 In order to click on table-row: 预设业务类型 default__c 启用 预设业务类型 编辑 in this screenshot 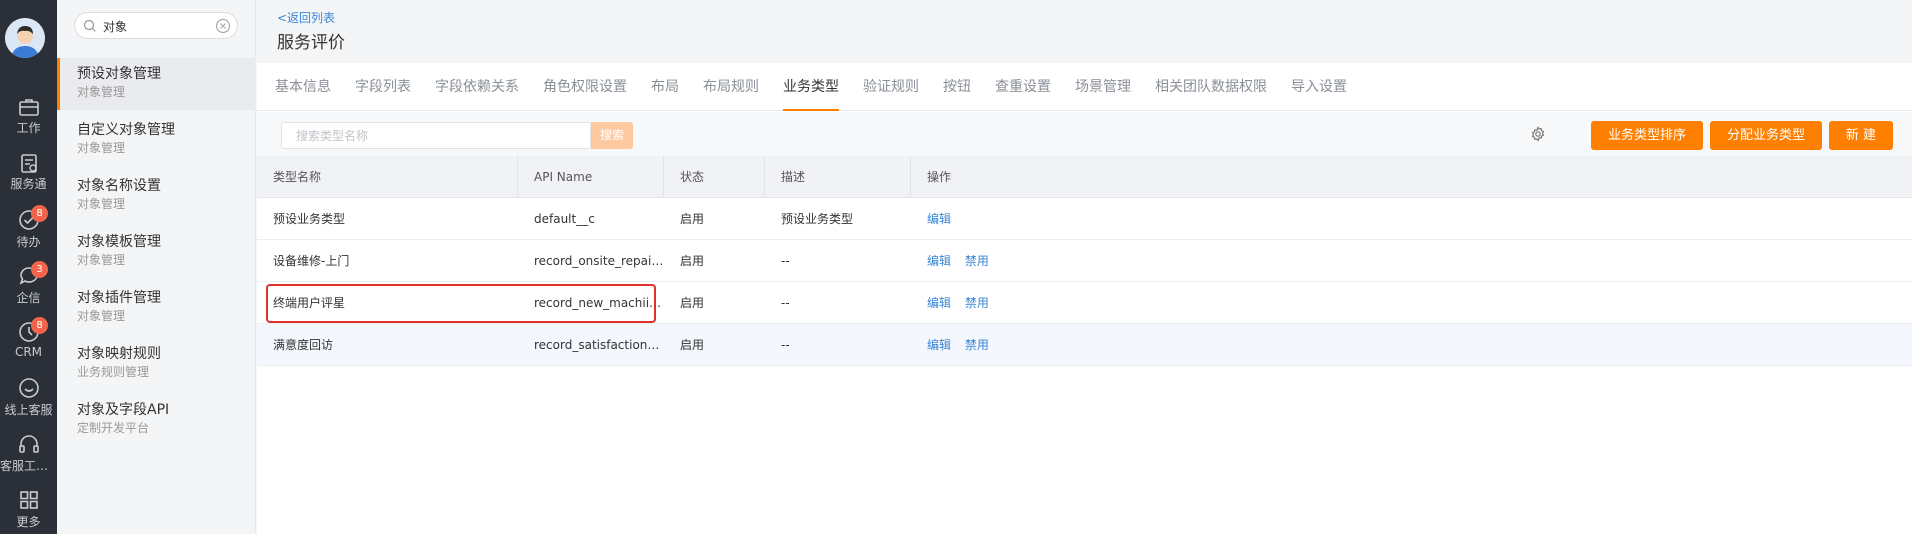, I will do `click(1084, 219)`.